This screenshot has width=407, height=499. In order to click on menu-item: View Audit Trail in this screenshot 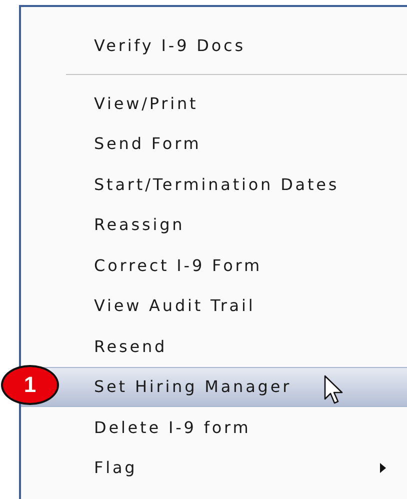, I will do `click(214, 306)`.